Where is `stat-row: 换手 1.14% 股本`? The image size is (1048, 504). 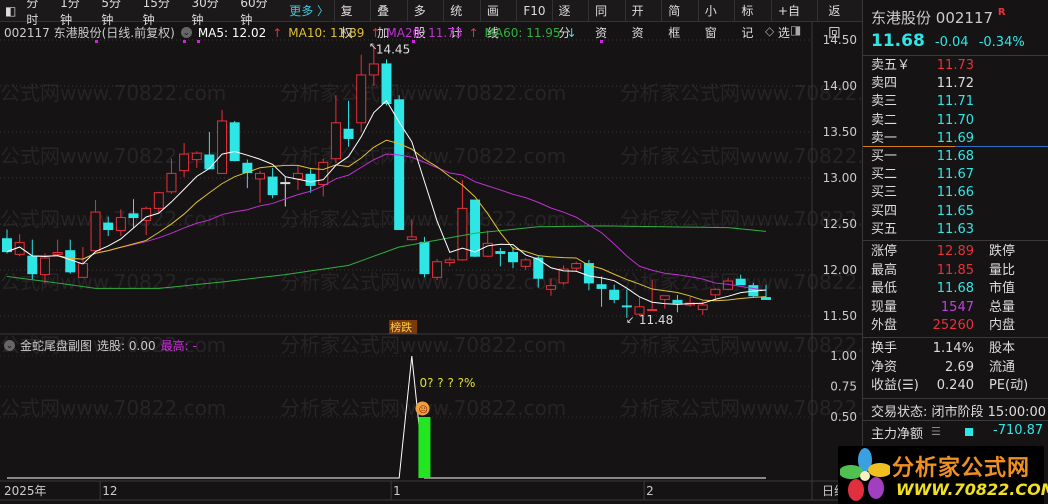 stat-row: 换手 1.14% 股本 is located at coordinates (959, 349).